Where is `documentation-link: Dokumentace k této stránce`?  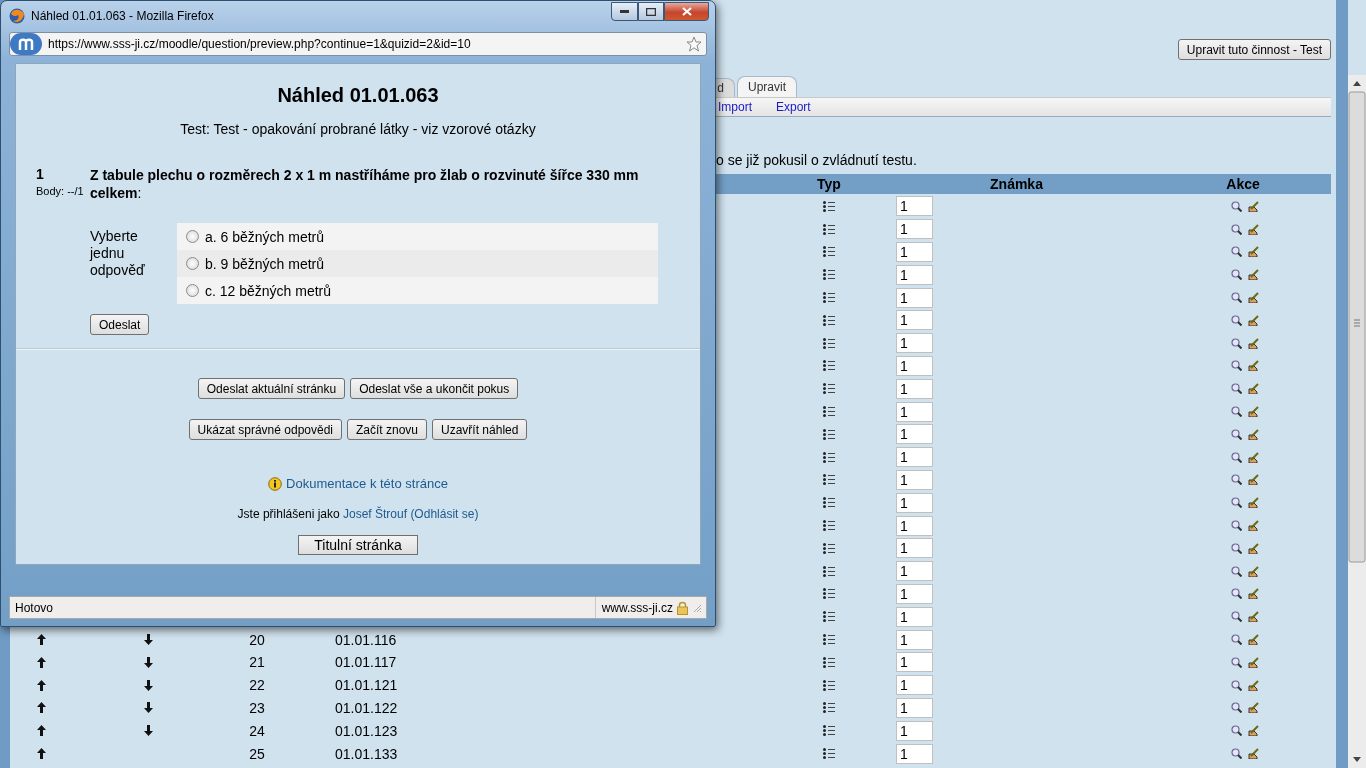
documentation-link: Dokumentace k této stránce is located at coordinates (367, 483).